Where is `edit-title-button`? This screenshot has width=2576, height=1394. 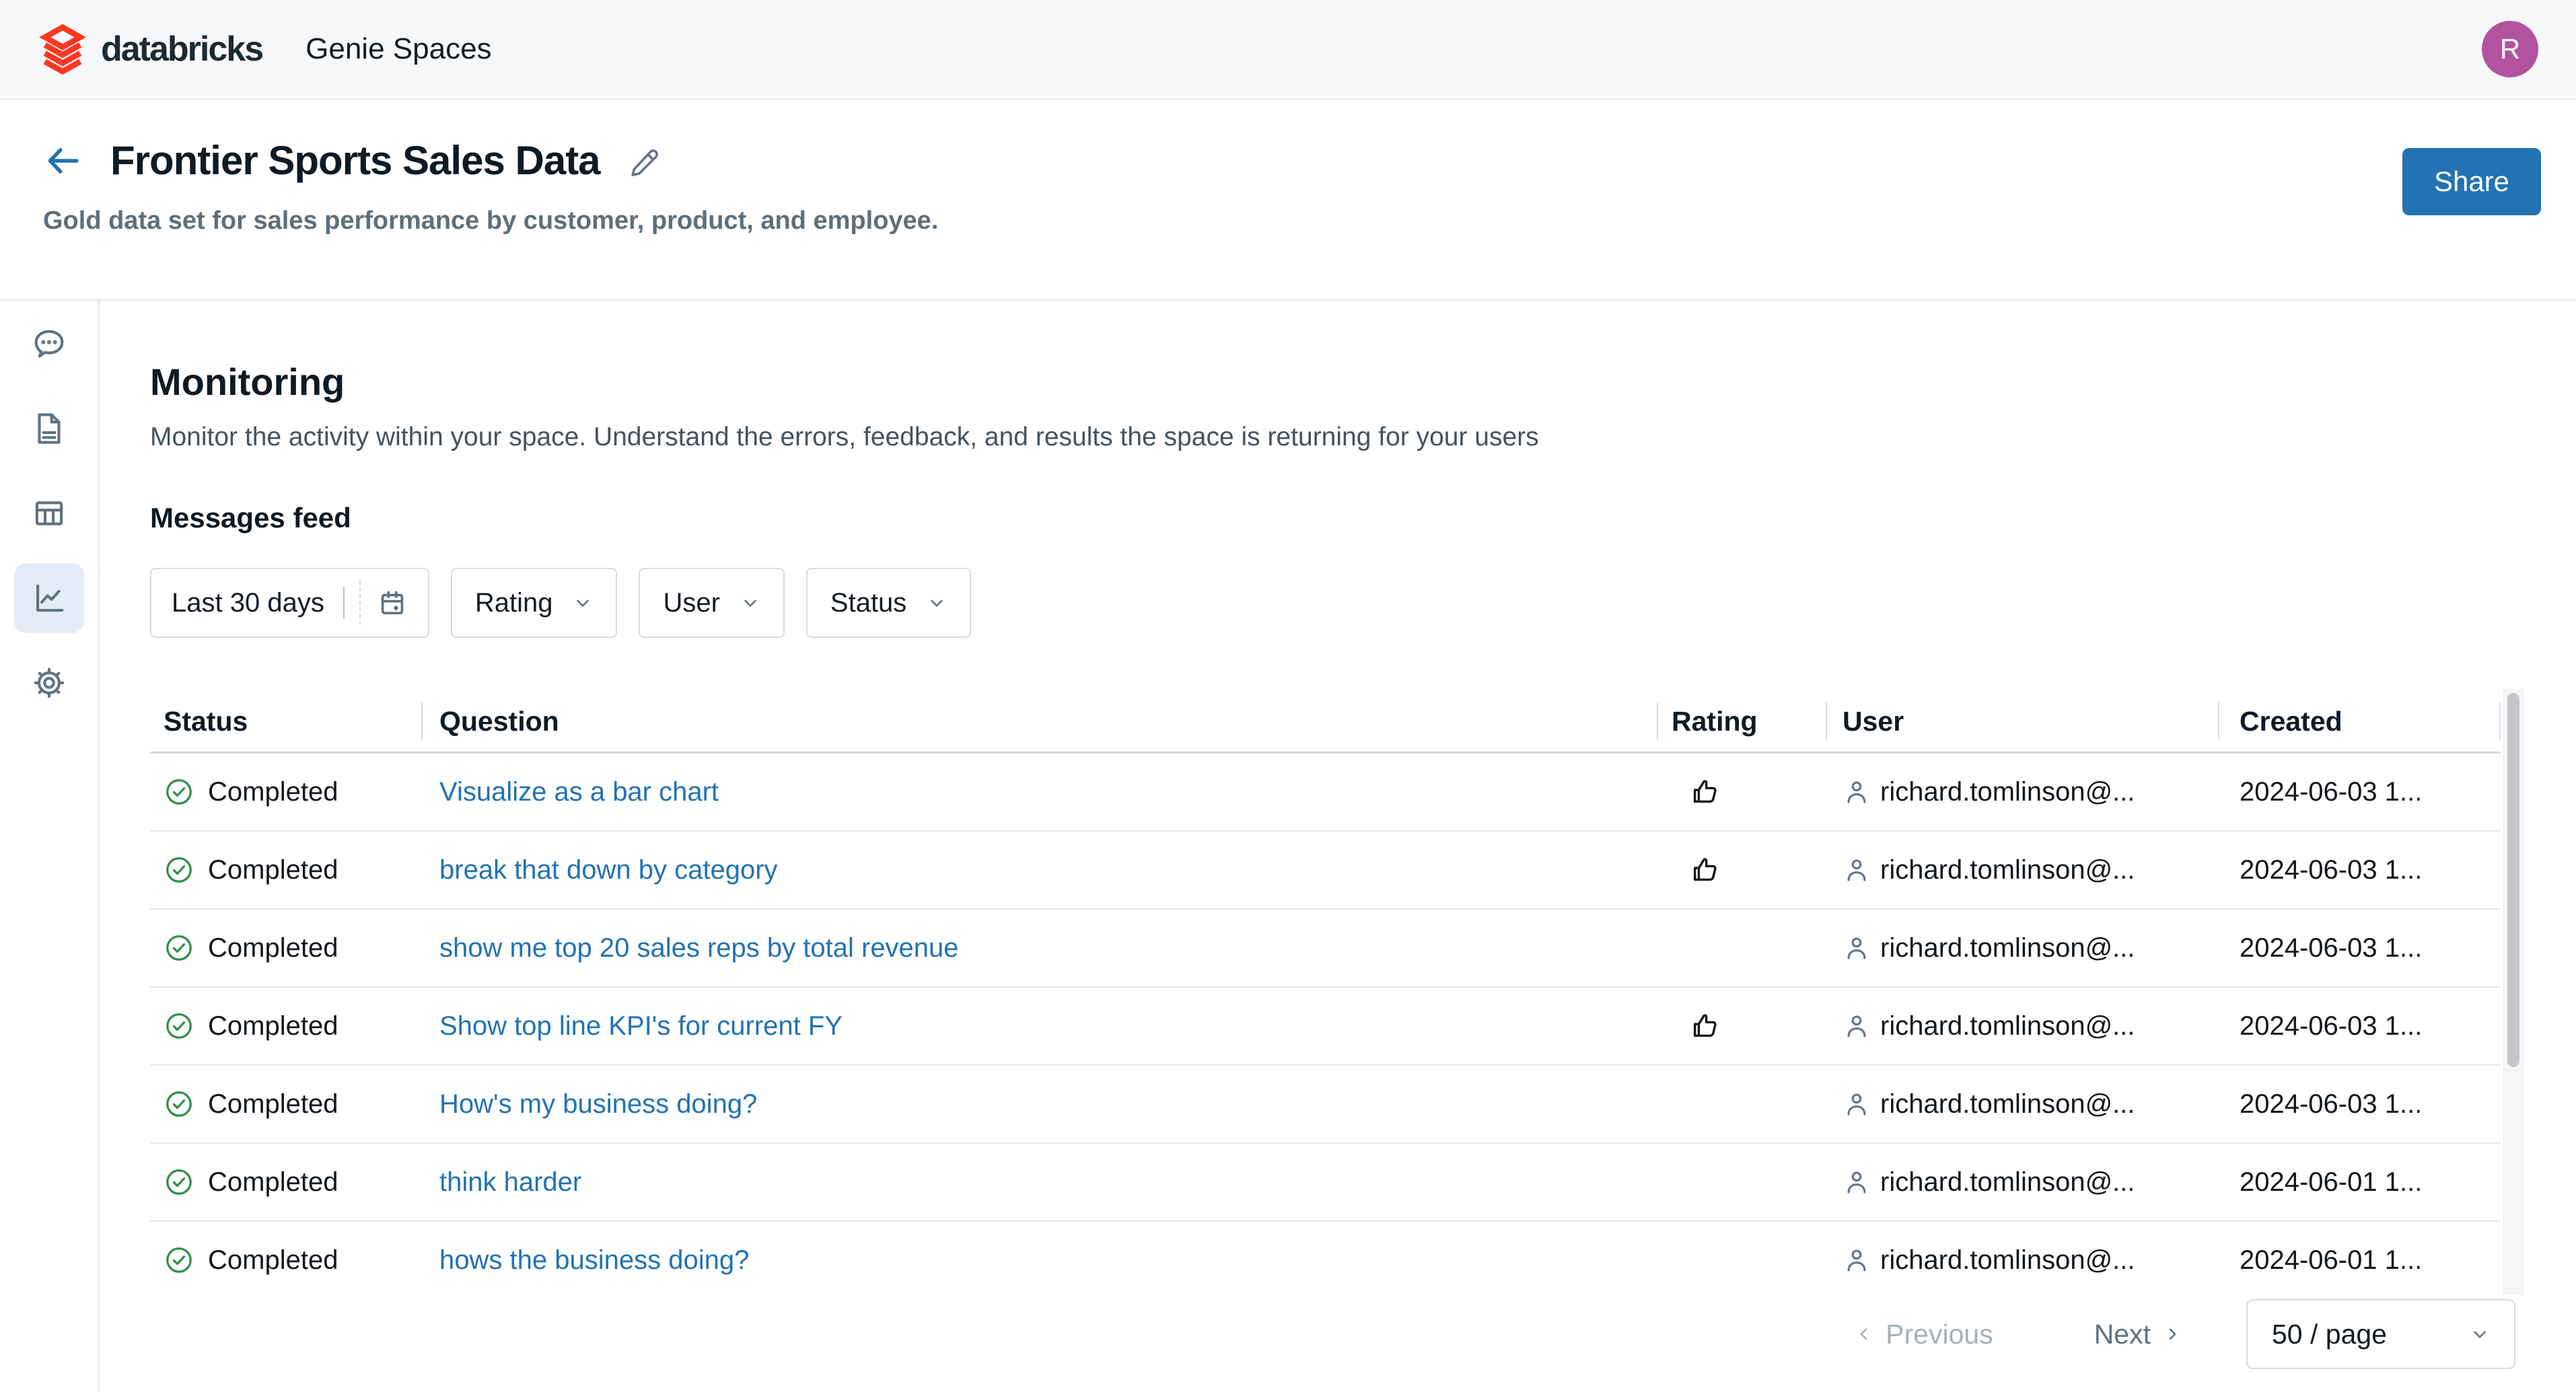 edit-title-button is located at coordinates (645, 161).